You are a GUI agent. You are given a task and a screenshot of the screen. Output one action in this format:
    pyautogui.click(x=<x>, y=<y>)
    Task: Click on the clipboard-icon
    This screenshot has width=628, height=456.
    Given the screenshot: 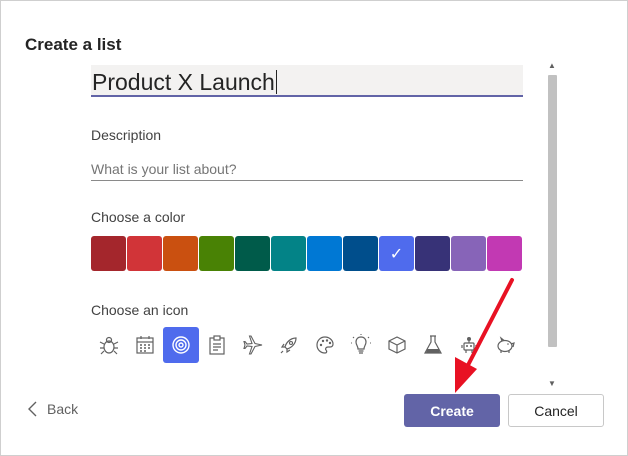 What is the action you would take?
    pyautogui.click(x=217, y=345)
    